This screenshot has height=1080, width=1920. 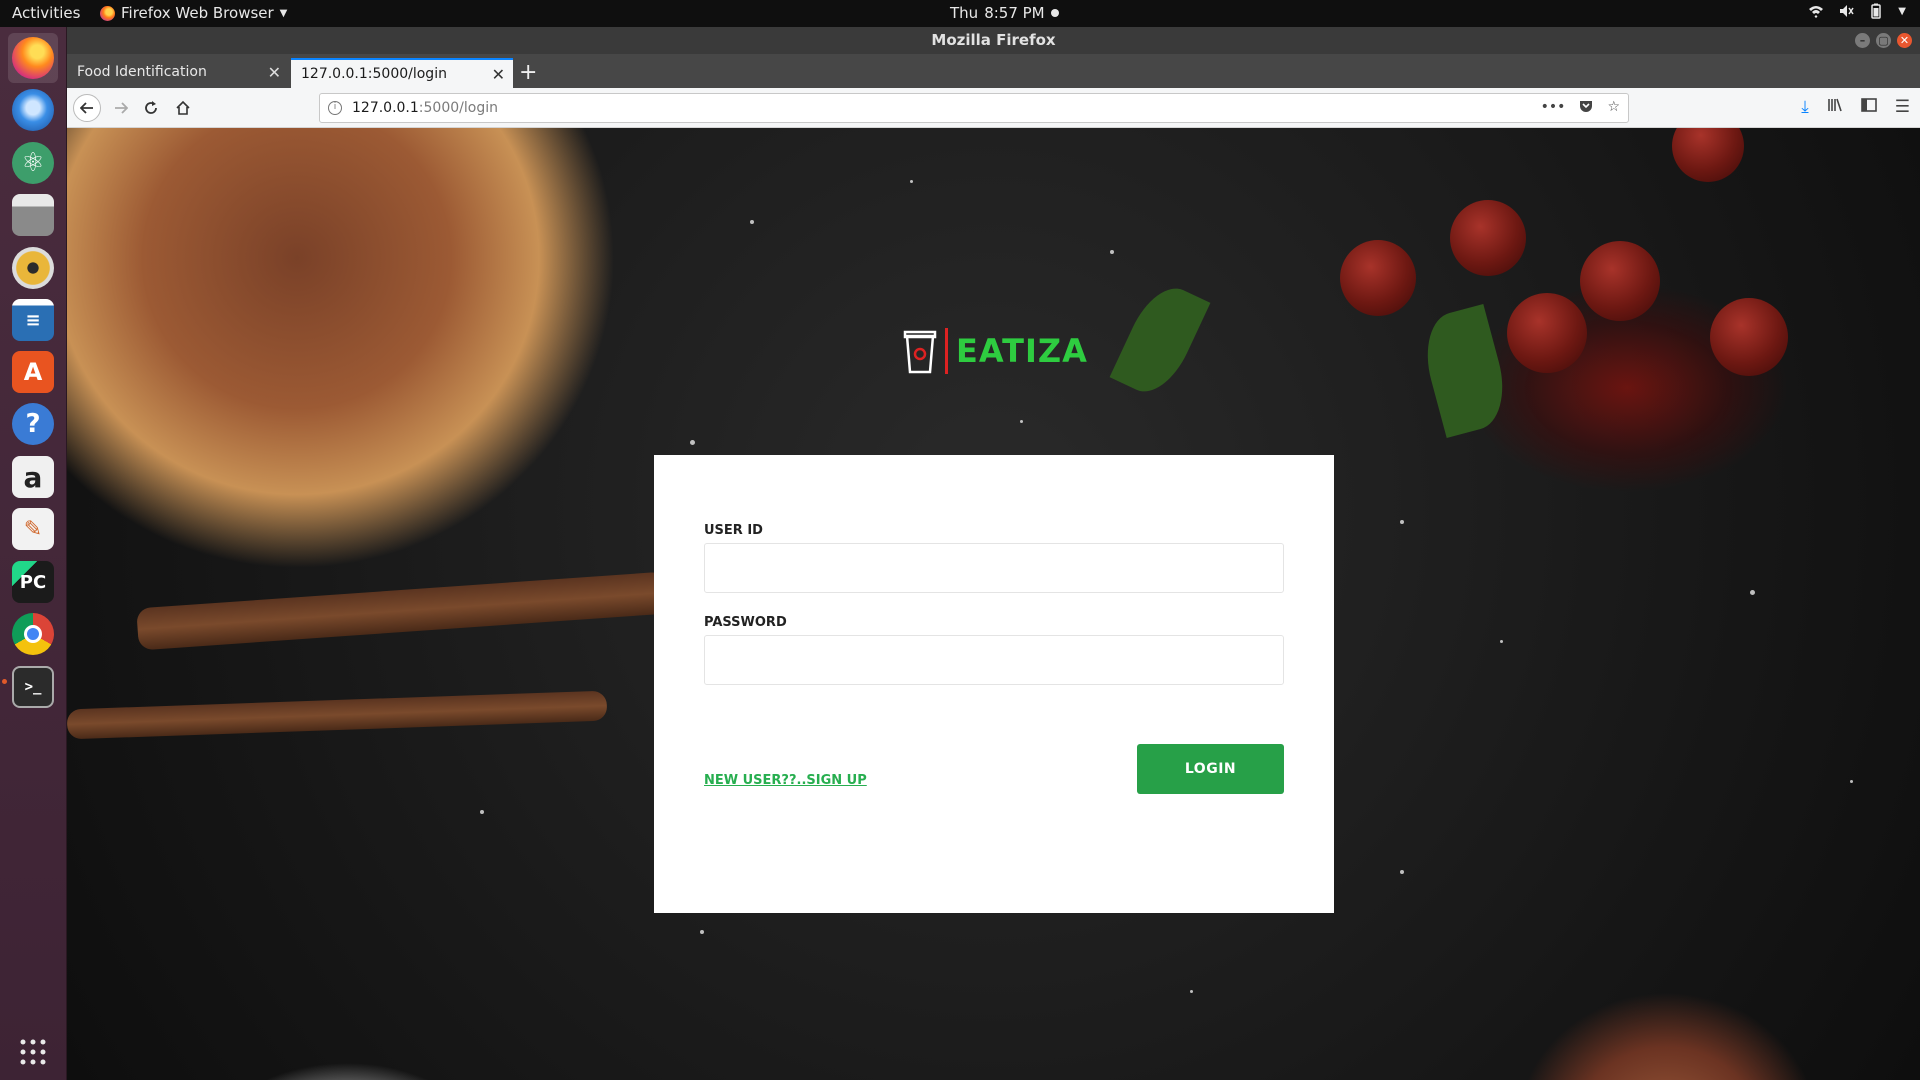 I want to click on brand-name: EATIZA, so click(x=1022, y=351).